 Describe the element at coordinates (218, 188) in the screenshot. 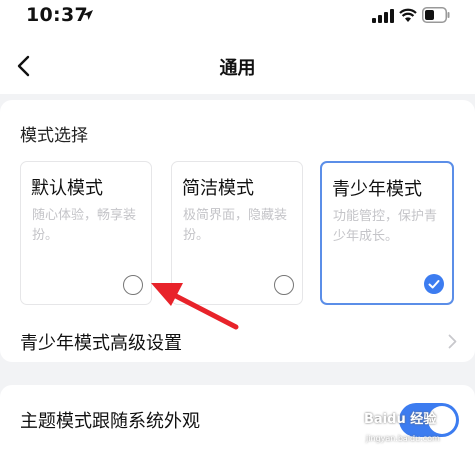

I see `mode-name: 简洁模式` at that location.